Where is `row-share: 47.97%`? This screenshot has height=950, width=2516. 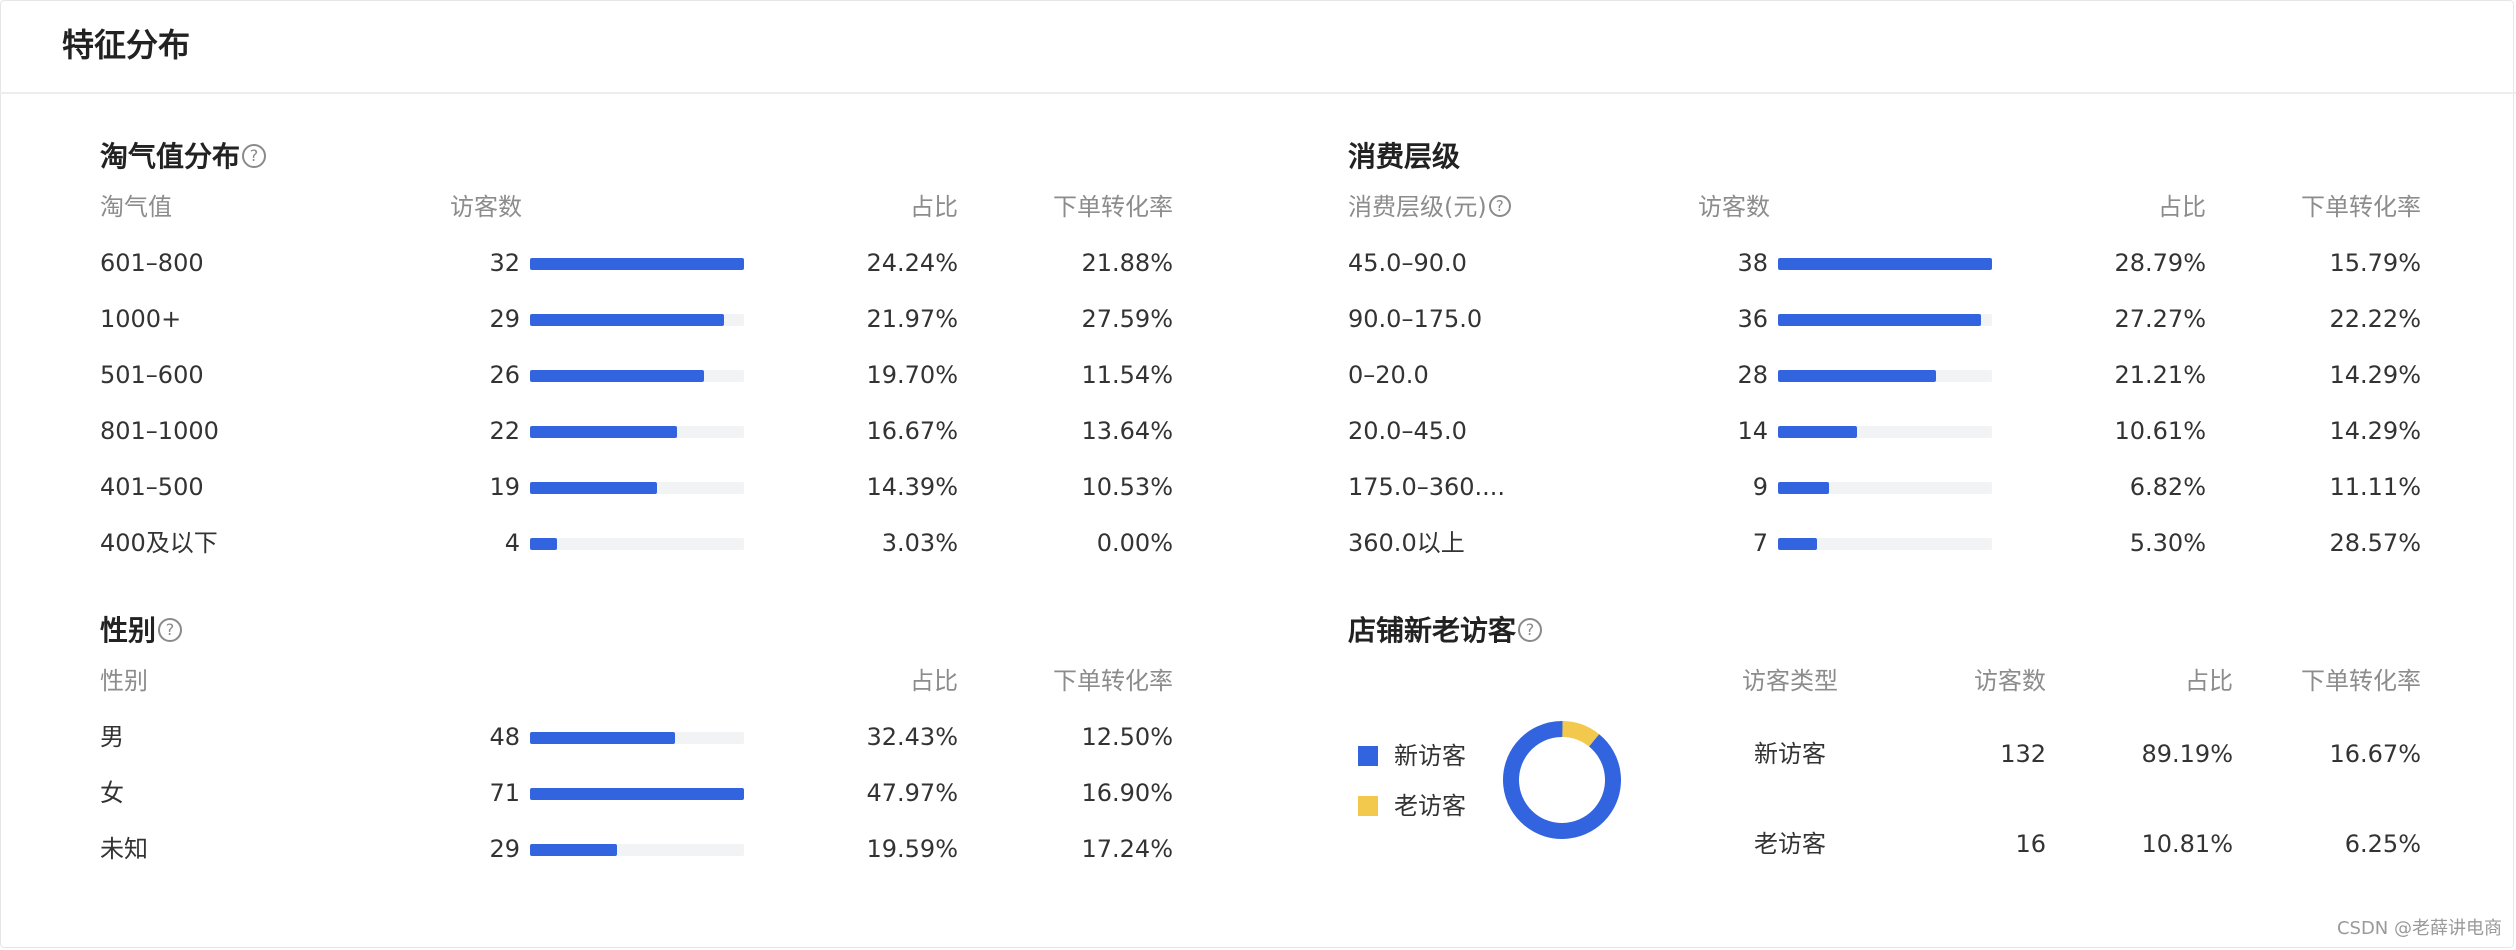
row-share: 47.97% is located at coordinates (912, 793).